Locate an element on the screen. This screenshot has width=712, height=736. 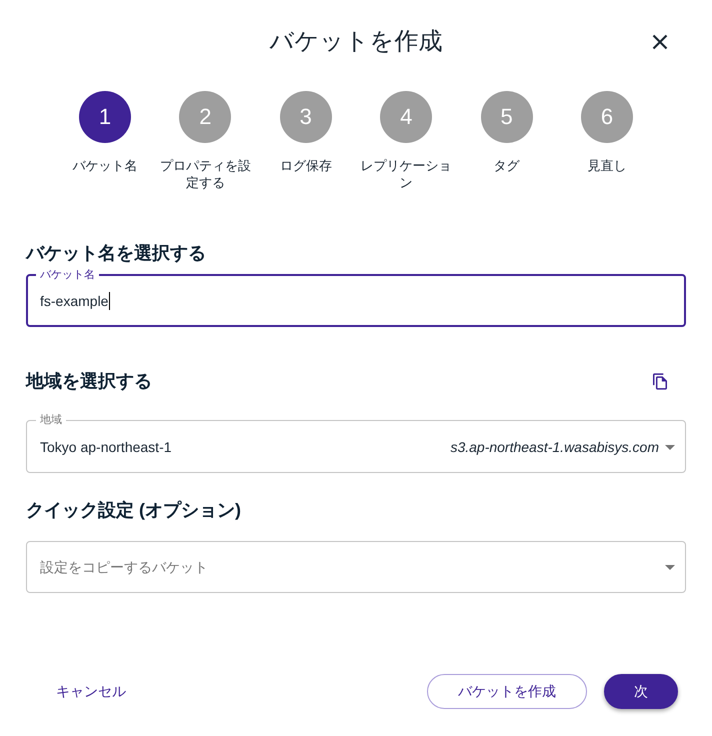
copy-icon is located at coordinates (660, 381).